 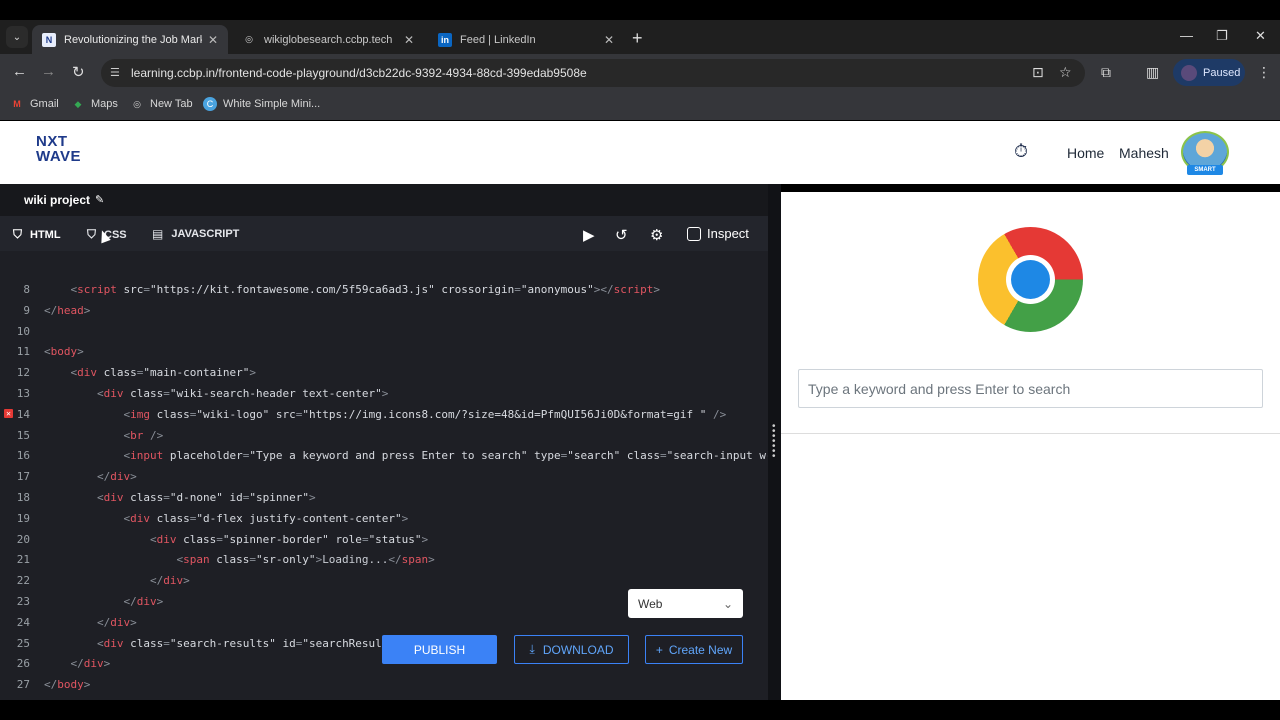 What do you see at coordinates (163, 373) in the screenshot?
I see `code-text: <div class="main-container">` at bounding box center [163, 373].